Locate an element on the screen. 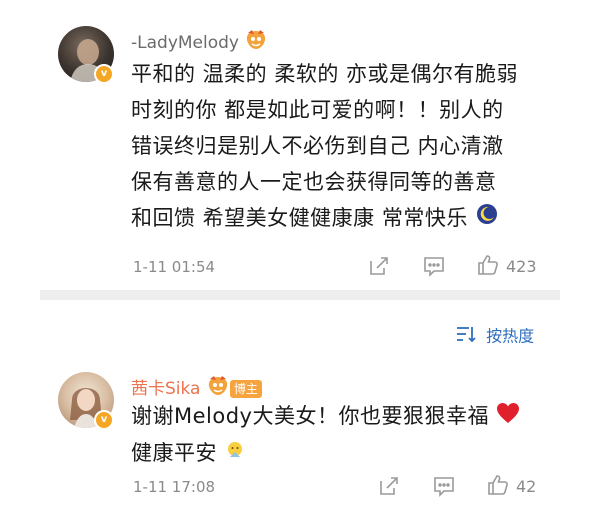  username: -LadyMelody is located at coordinates (199, 43).